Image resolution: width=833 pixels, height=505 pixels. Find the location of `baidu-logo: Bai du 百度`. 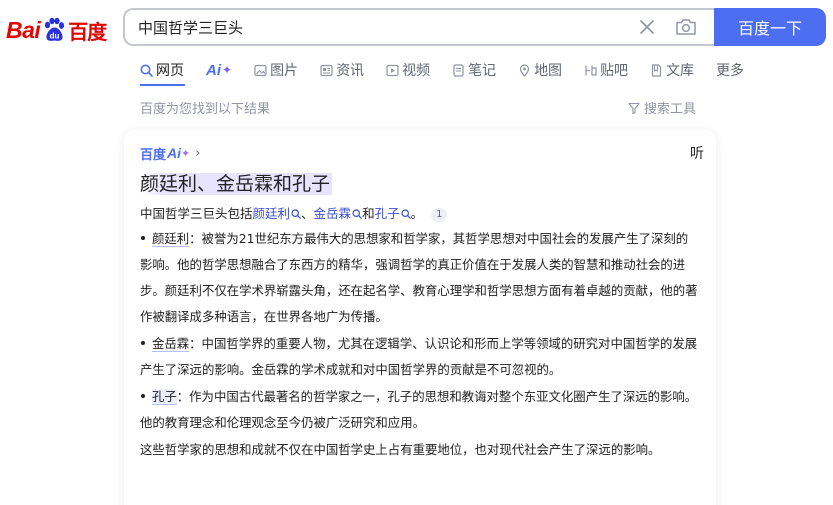

baidu-logo: Bai du 百度 is located at coordinates (56, 30).